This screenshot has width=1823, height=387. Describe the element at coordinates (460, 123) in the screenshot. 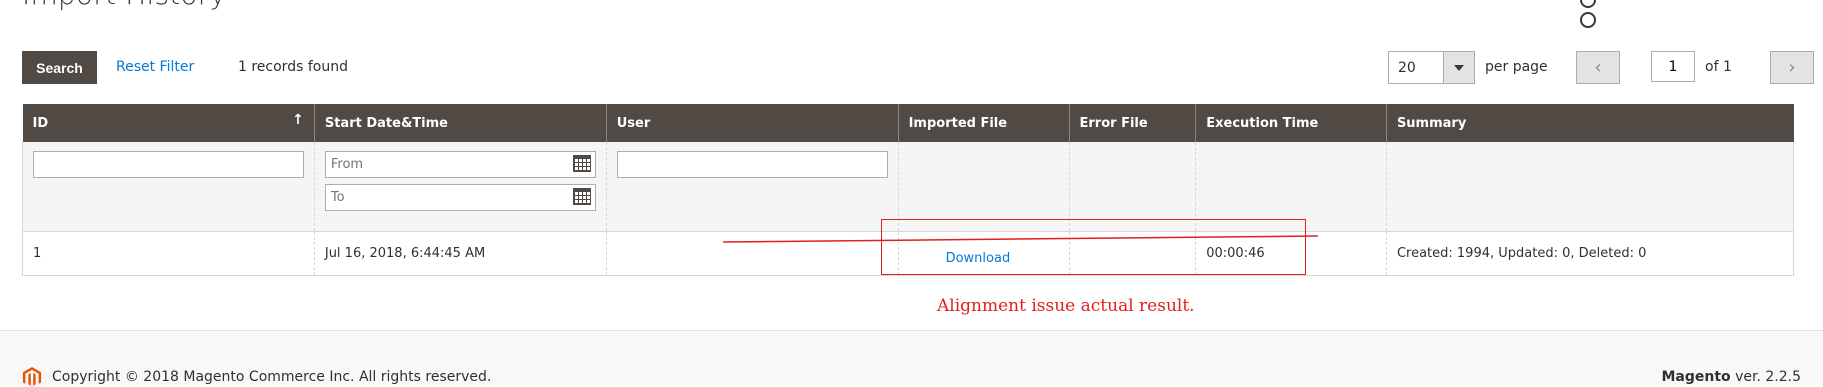

I see `column-header-start: Start Date&Time` at that location.